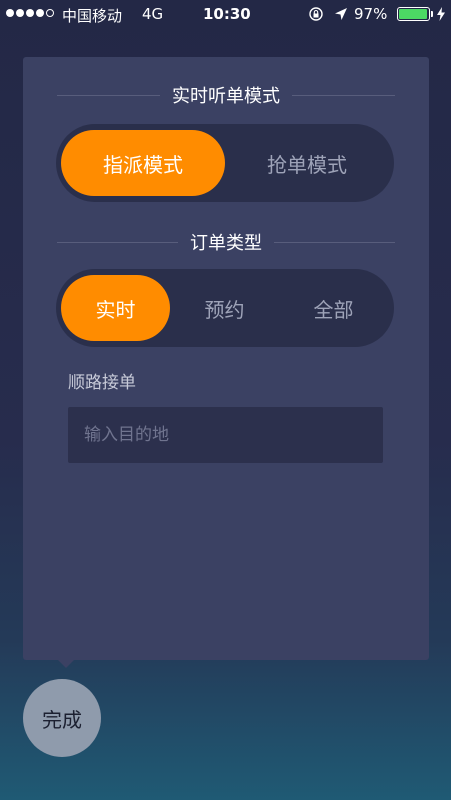 The image size is (451, 800). I want to click on battery-tip, so click(432, 14).